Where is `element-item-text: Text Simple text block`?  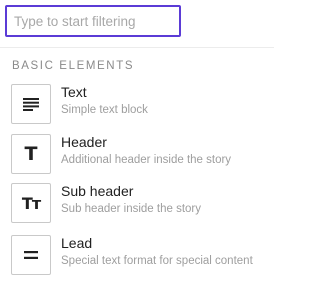 element-item-text: Text Simple text block is located at coordinates (141, 107).